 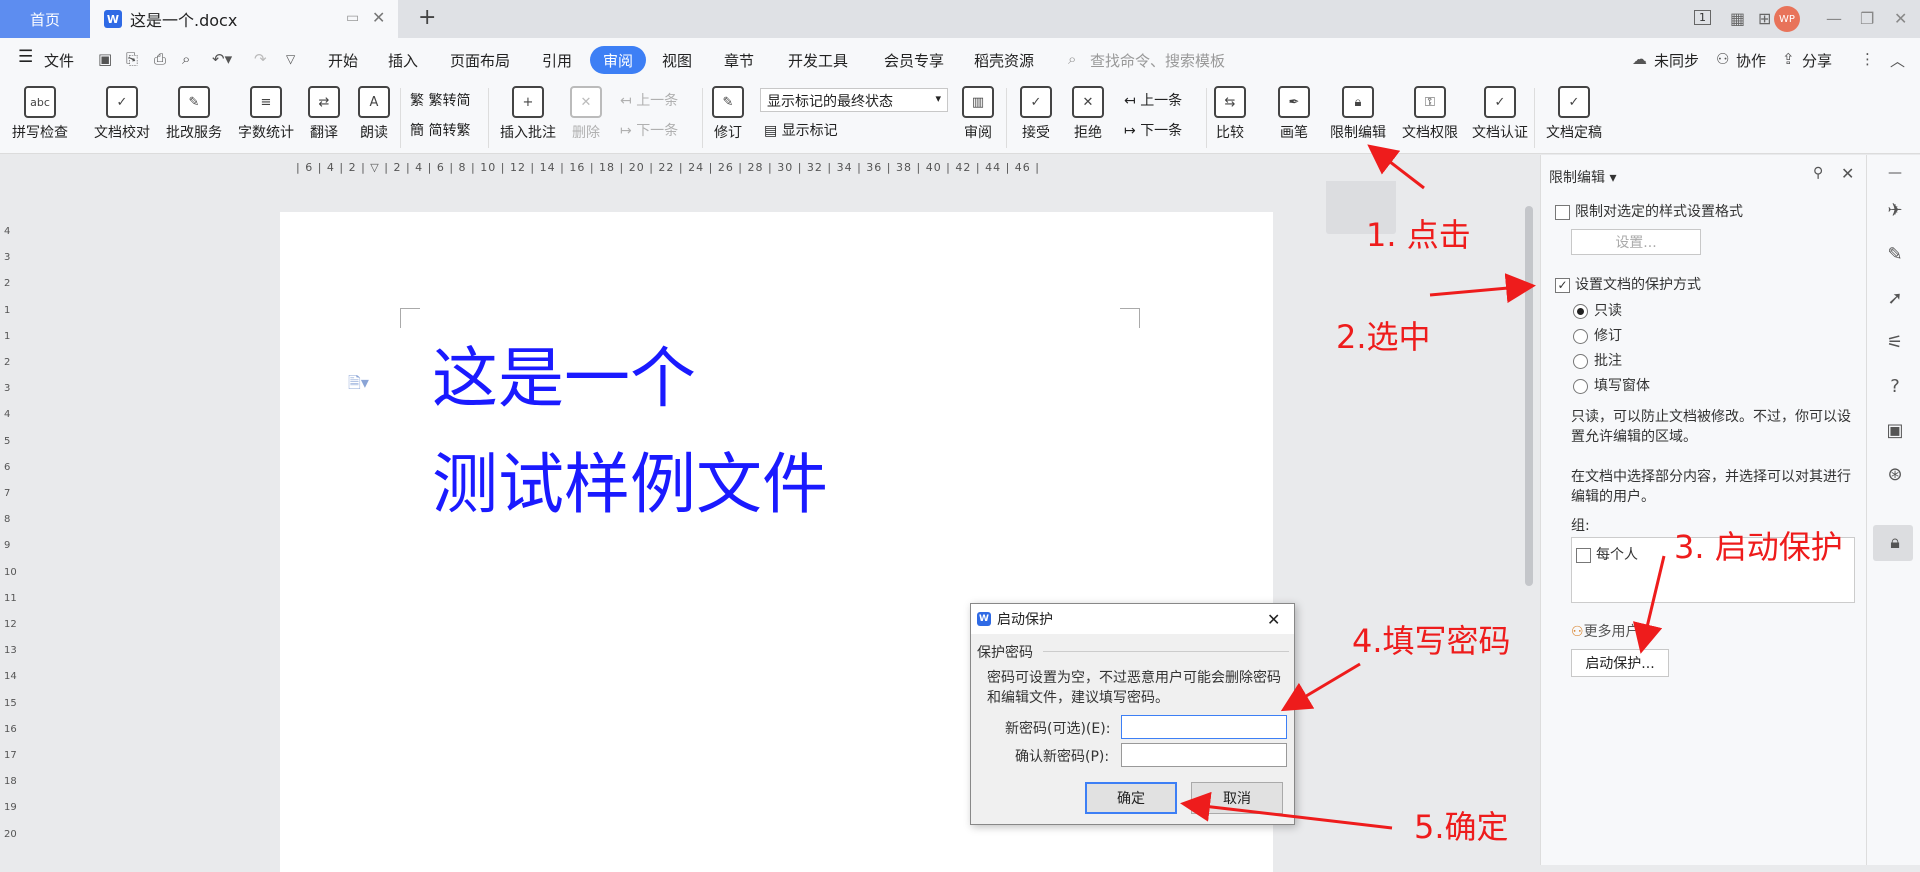 What do you see at coordinates (1431, 641) in the screenshot?
I see `annotation-step-4: 4.填写密码` at bounding box center [1431, 641].